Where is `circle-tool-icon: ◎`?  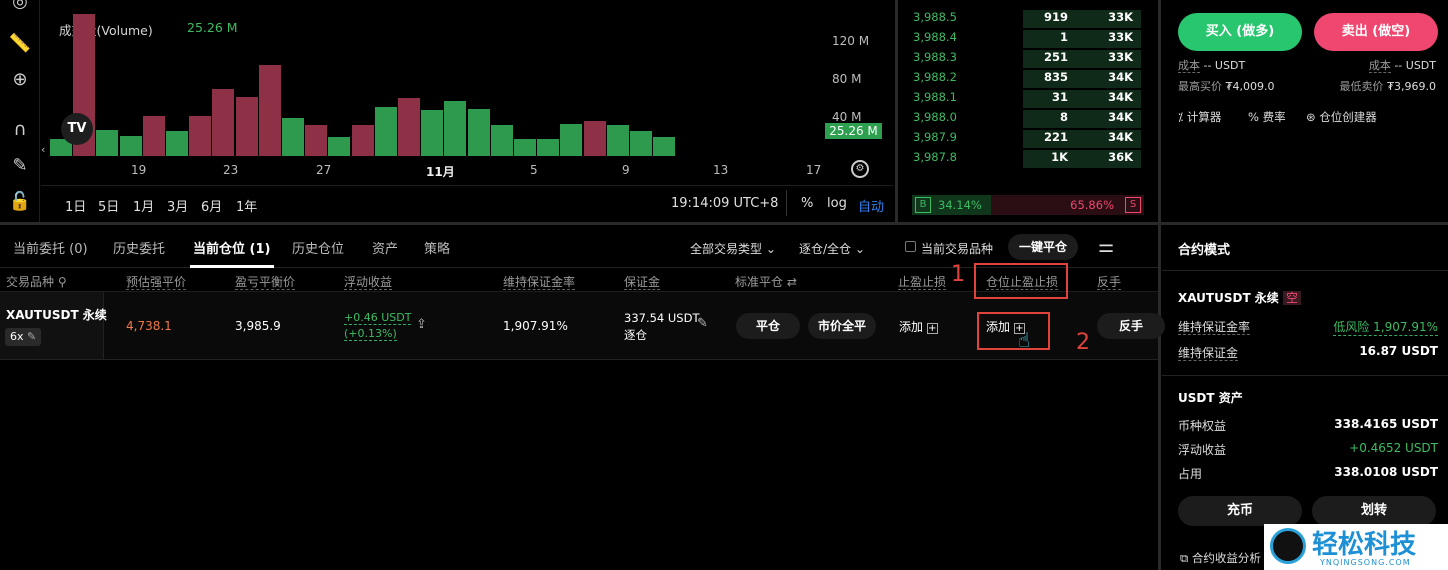
circle-tool-icon: ◎ is located at coordinates (20, 7).